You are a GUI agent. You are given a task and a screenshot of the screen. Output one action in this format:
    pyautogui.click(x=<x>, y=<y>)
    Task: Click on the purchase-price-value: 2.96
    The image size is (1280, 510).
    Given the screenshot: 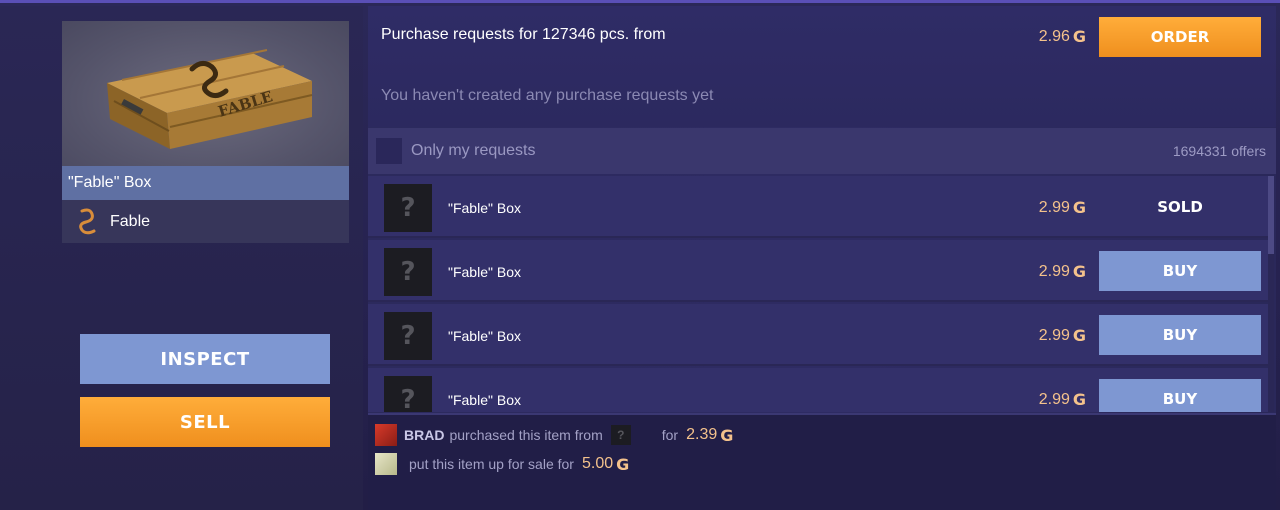 What is the action you would take?
    pyautogui.click(x=1054, y=36)
    